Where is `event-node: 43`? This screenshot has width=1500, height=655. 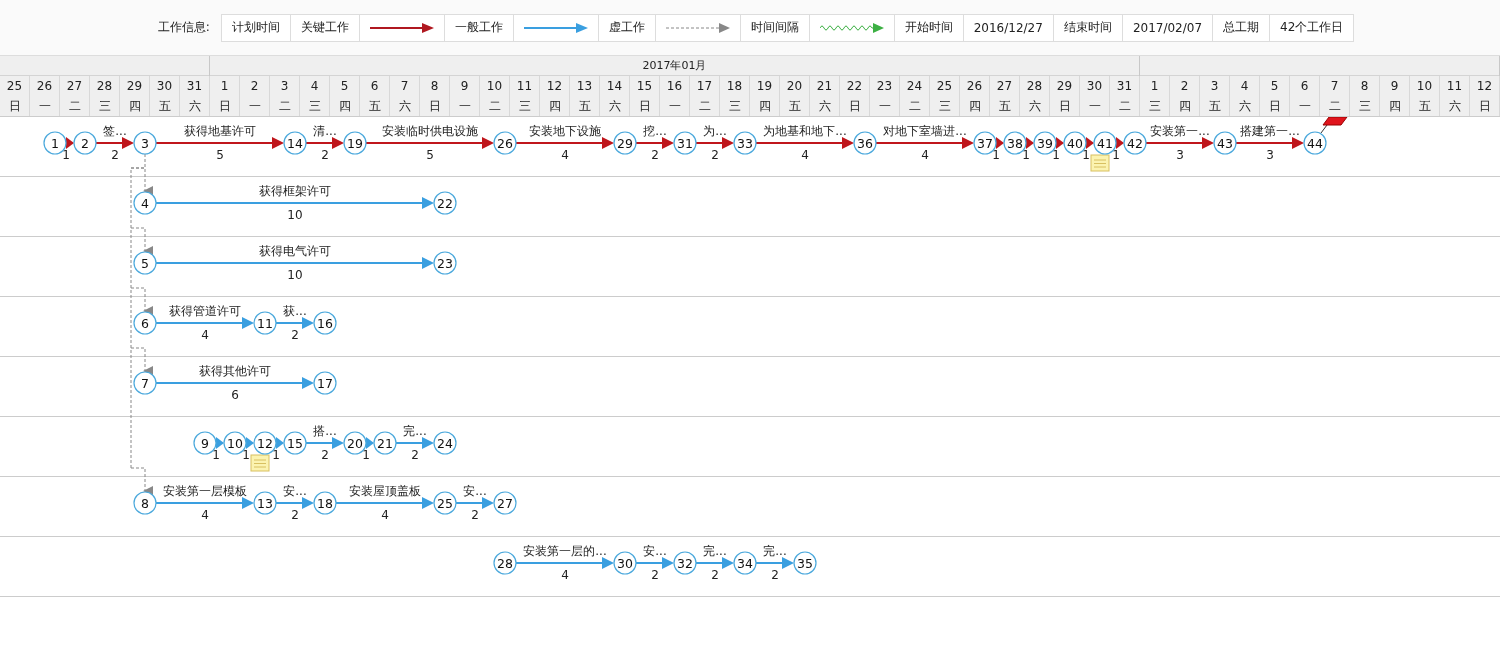 event-node: 43 is located at coordinates (1225, 143).